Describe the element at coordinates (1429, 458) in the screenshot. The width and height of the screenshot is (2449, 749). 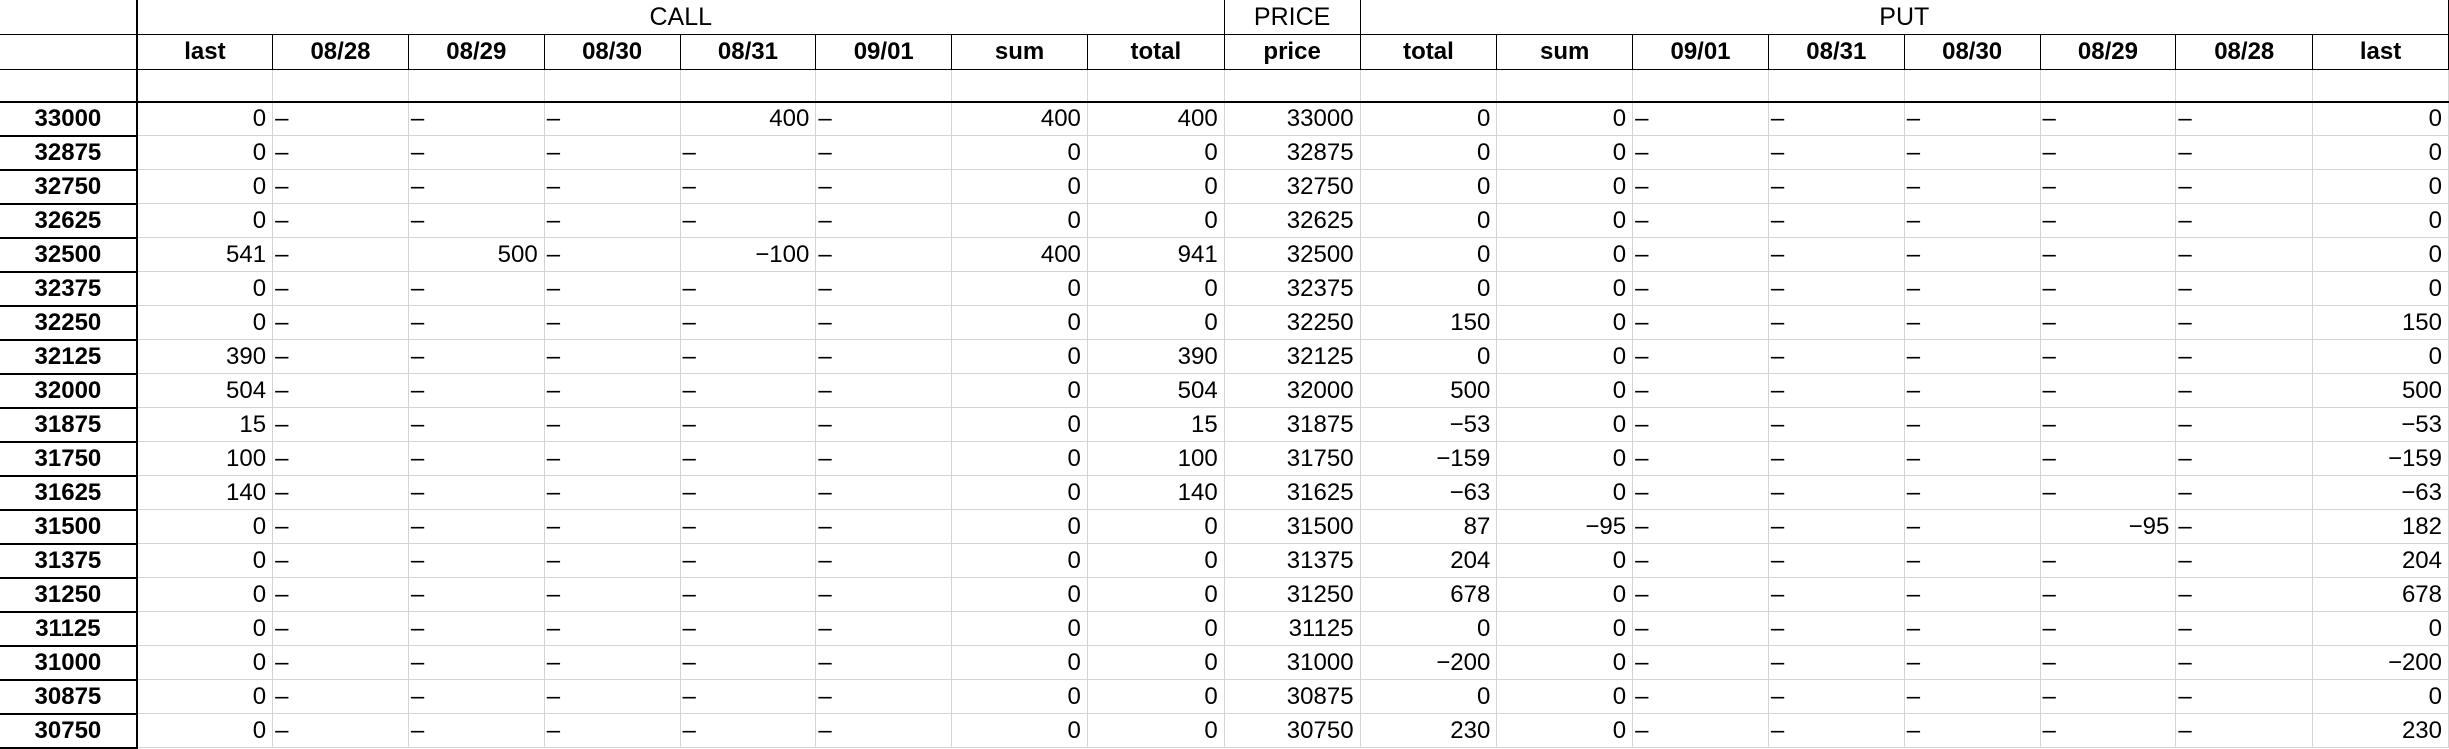
I see `table-cell: −159` at that location.